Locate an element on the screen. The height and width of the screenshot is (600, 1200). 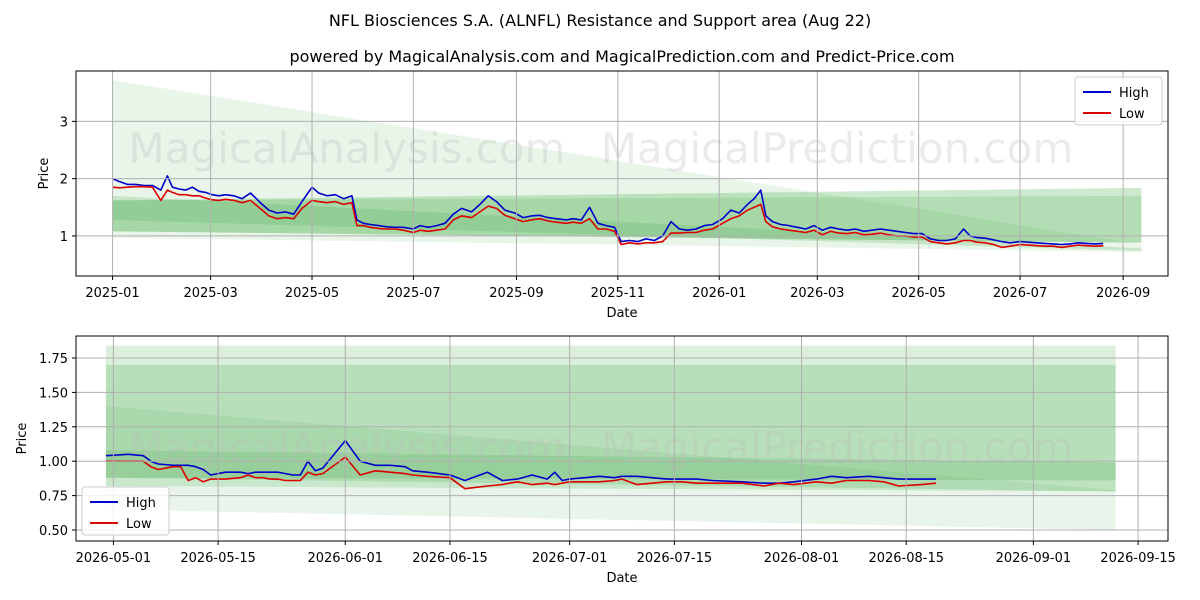
y-tick-label: 1.00 is located at coordinates (53, 462).